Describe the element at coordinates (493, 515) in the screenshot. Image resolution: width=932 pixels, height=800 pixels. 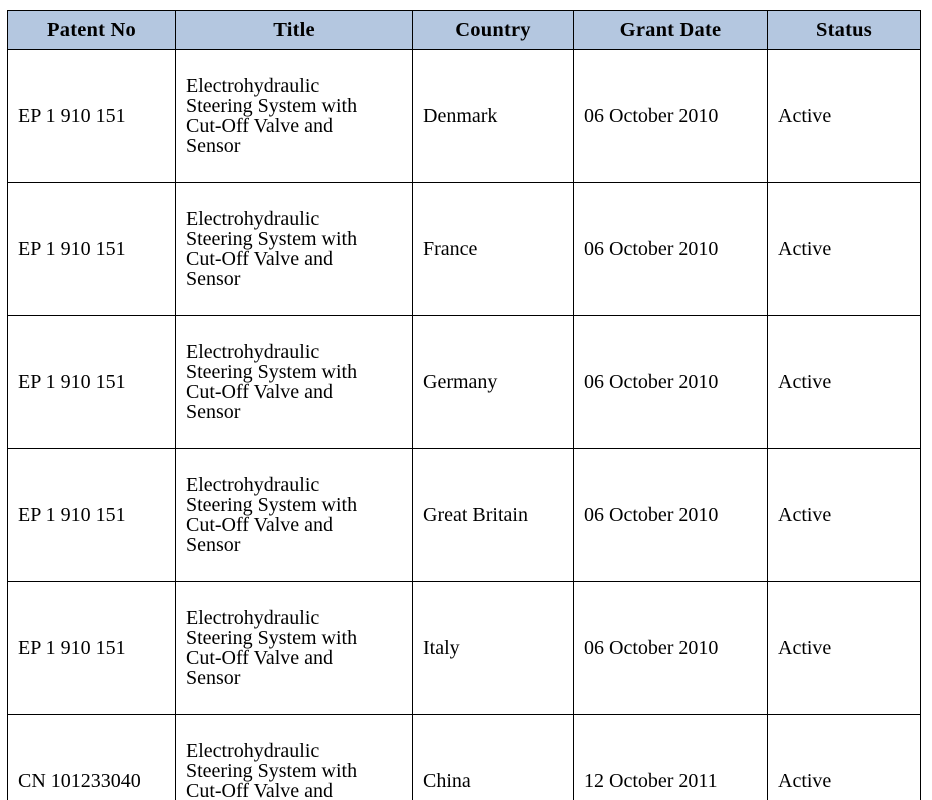
I see `cell-country: Great Britain` at that location.